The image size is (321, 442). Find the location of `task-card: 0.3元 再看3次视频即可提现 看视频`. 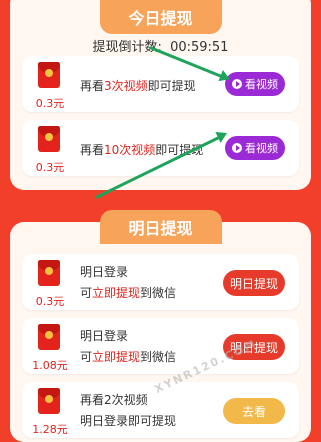

task-card: 0.3元 再看3次视频即可提现 看视频 is located at coordinates (160, 84).